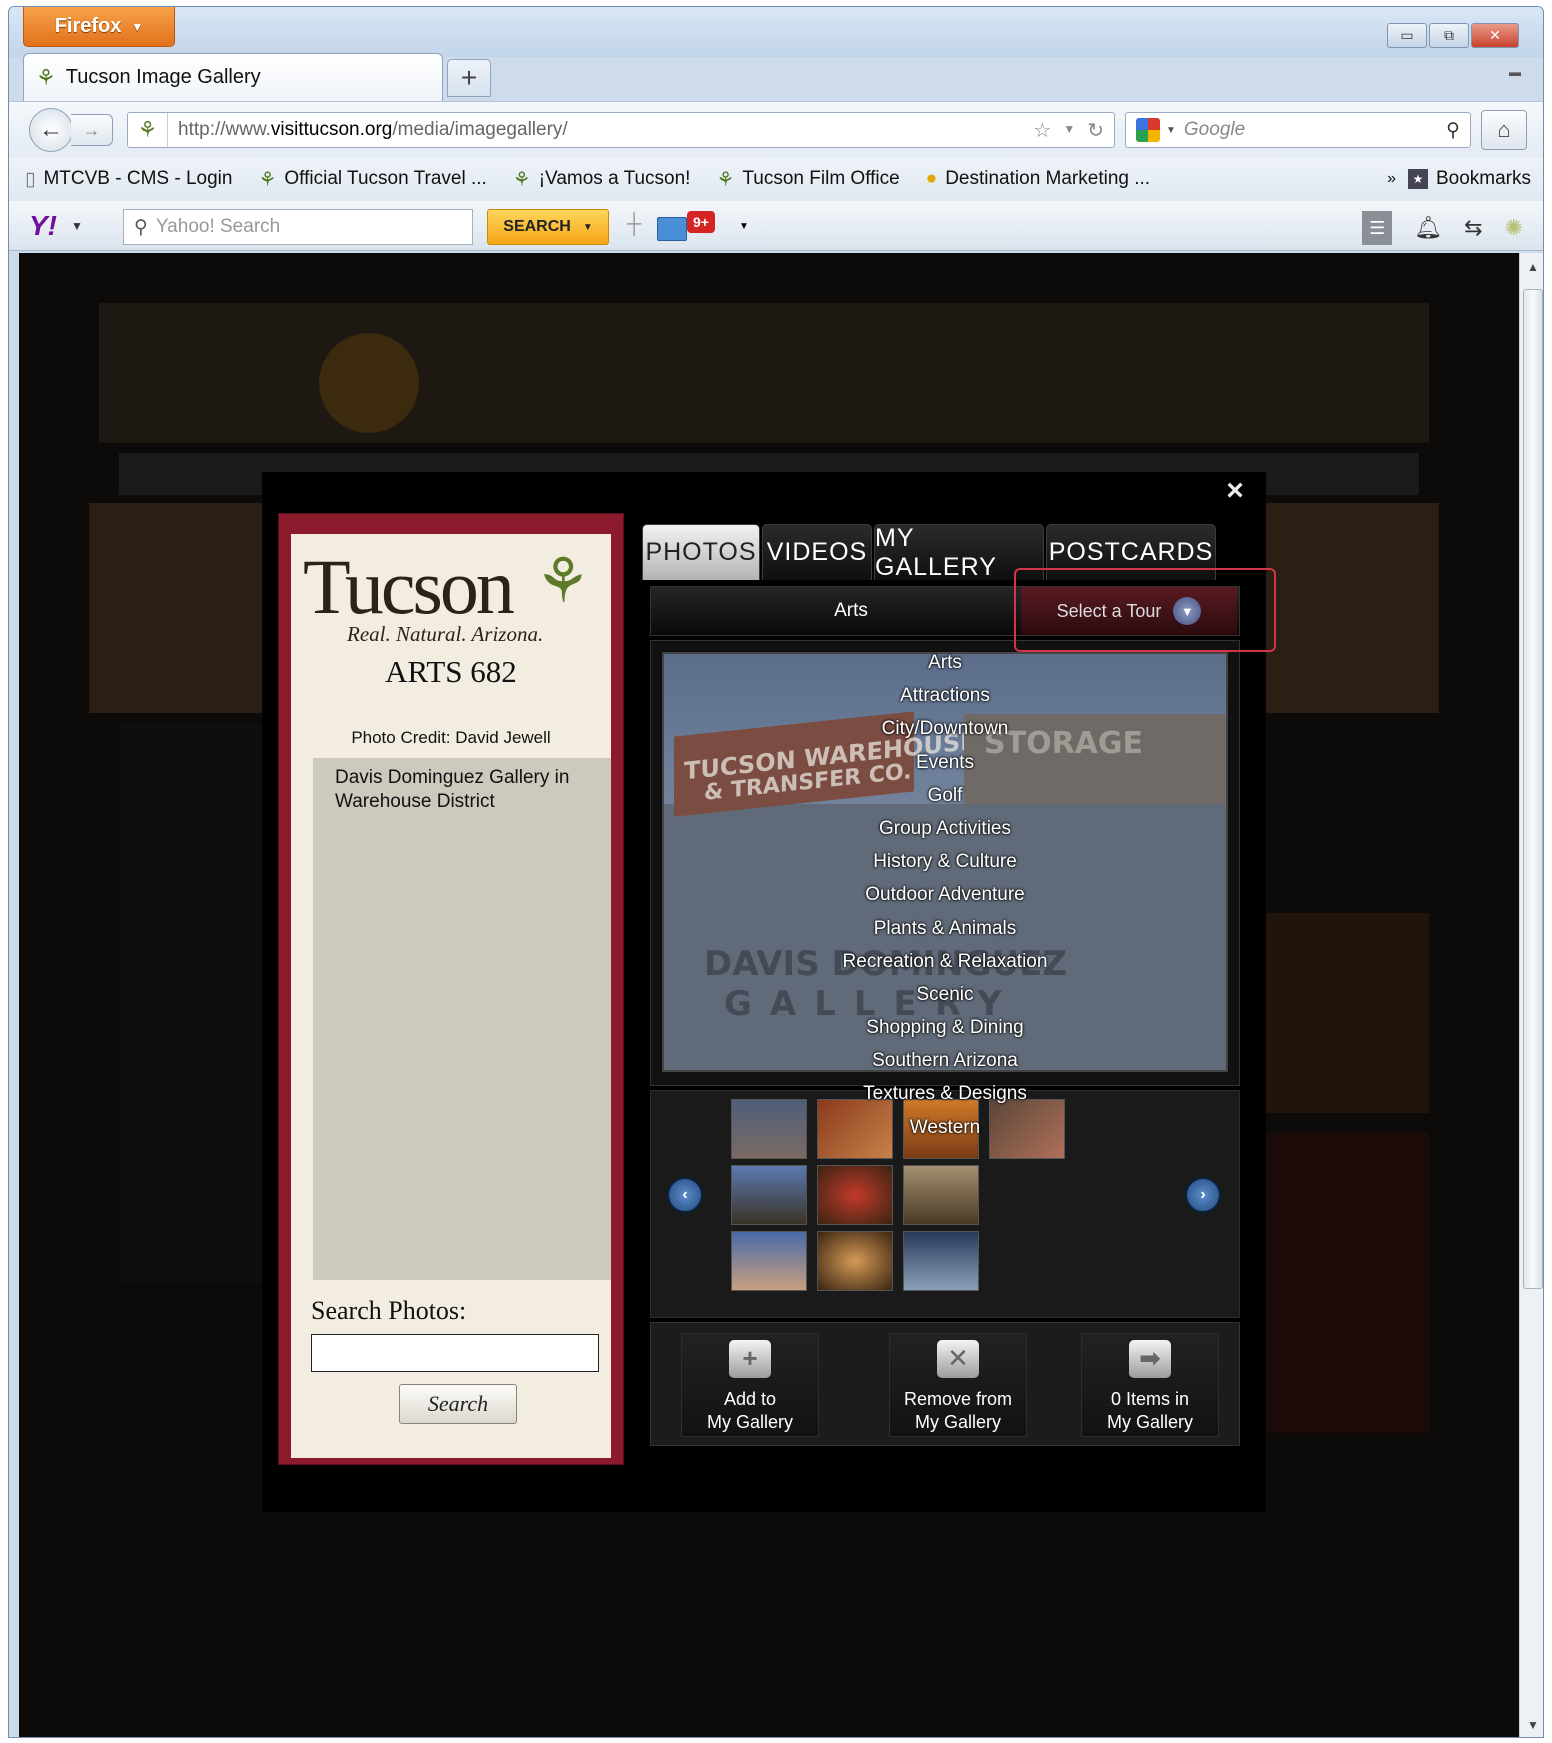 The width and height of the screenshot is (1552, 1743). Describe the element at coordinates (1145, 610) in the screenshot. I see `select-tour-highlight` at that location.